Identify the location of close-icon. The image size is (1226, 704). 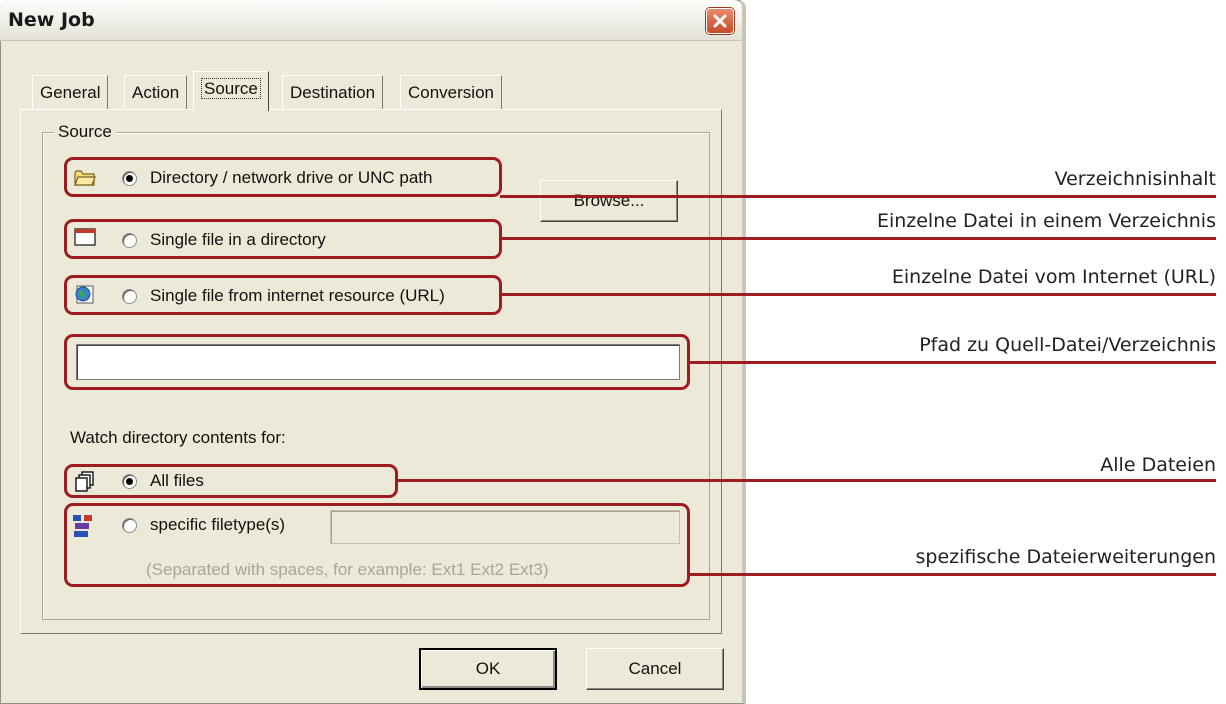
(720, 21).